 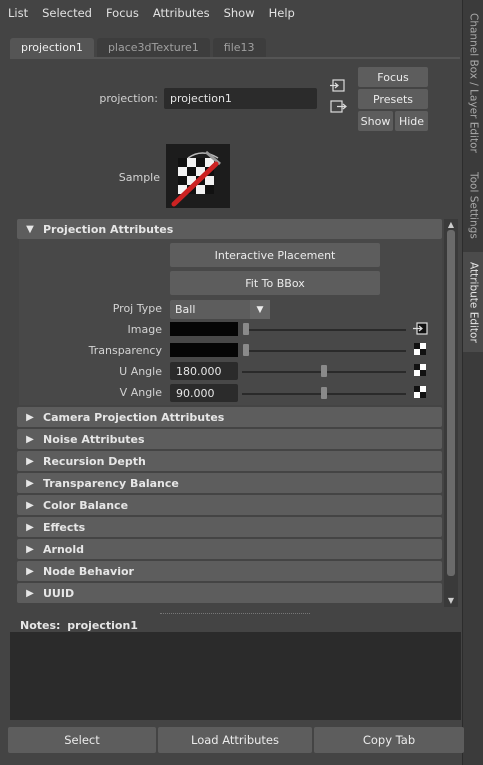 What do you see at coordinates (140, 392) in the screenshot?
I see `v-angle-label: V Angle` at bounding box center [140, 392].